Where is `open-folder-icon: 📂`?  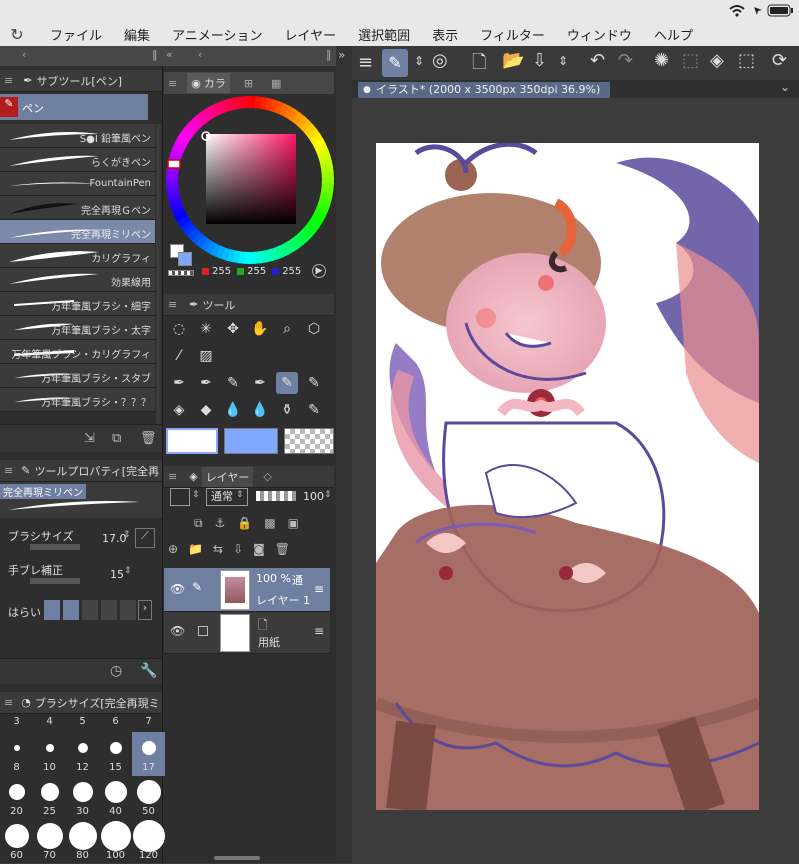 open-folder-icon: 📂 is located at coordinates (513, 60).